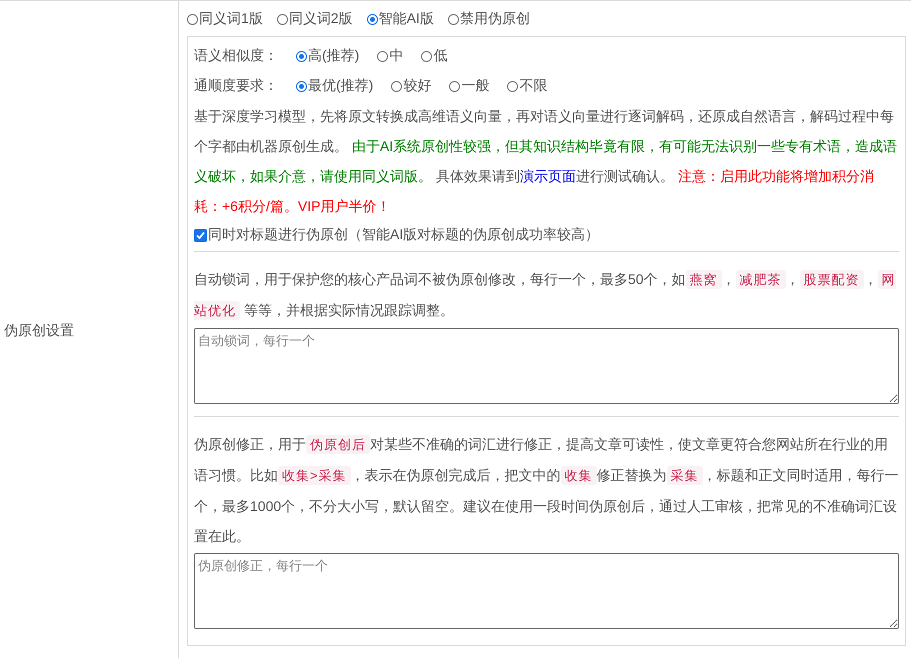 The image size is (911, 658). I want to click on section-label: 伪原创设置, so click(39, 331).